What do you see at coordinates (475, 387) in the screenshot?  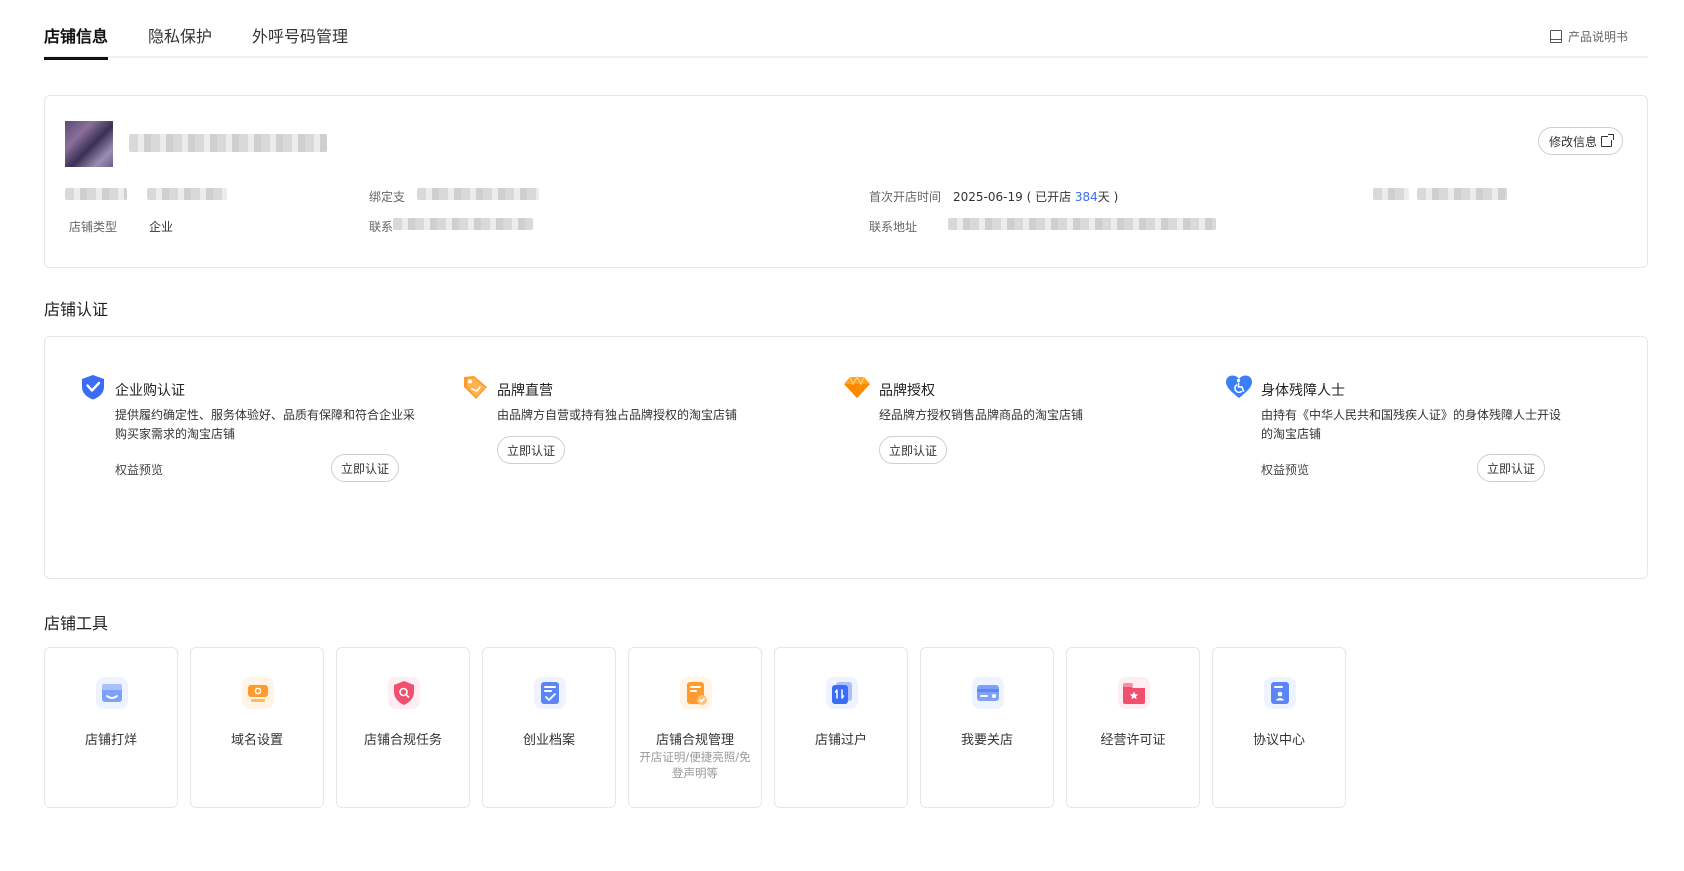 I see `tag-icon` at bounding box center [475, 387].